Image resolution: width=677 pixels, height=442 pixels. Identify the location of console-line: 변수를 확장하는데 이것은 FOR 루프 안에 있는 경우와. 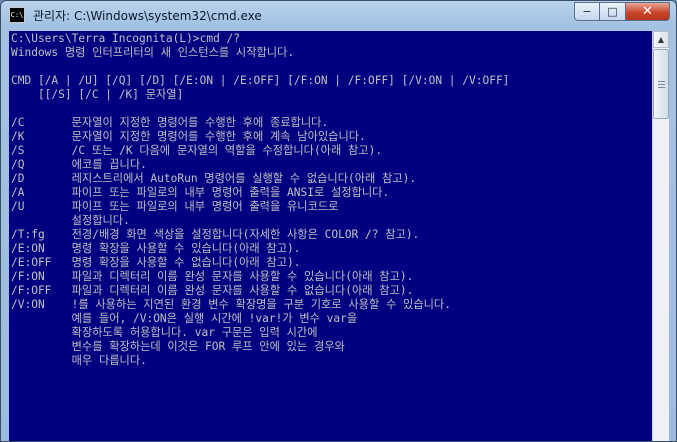
(178, 346).